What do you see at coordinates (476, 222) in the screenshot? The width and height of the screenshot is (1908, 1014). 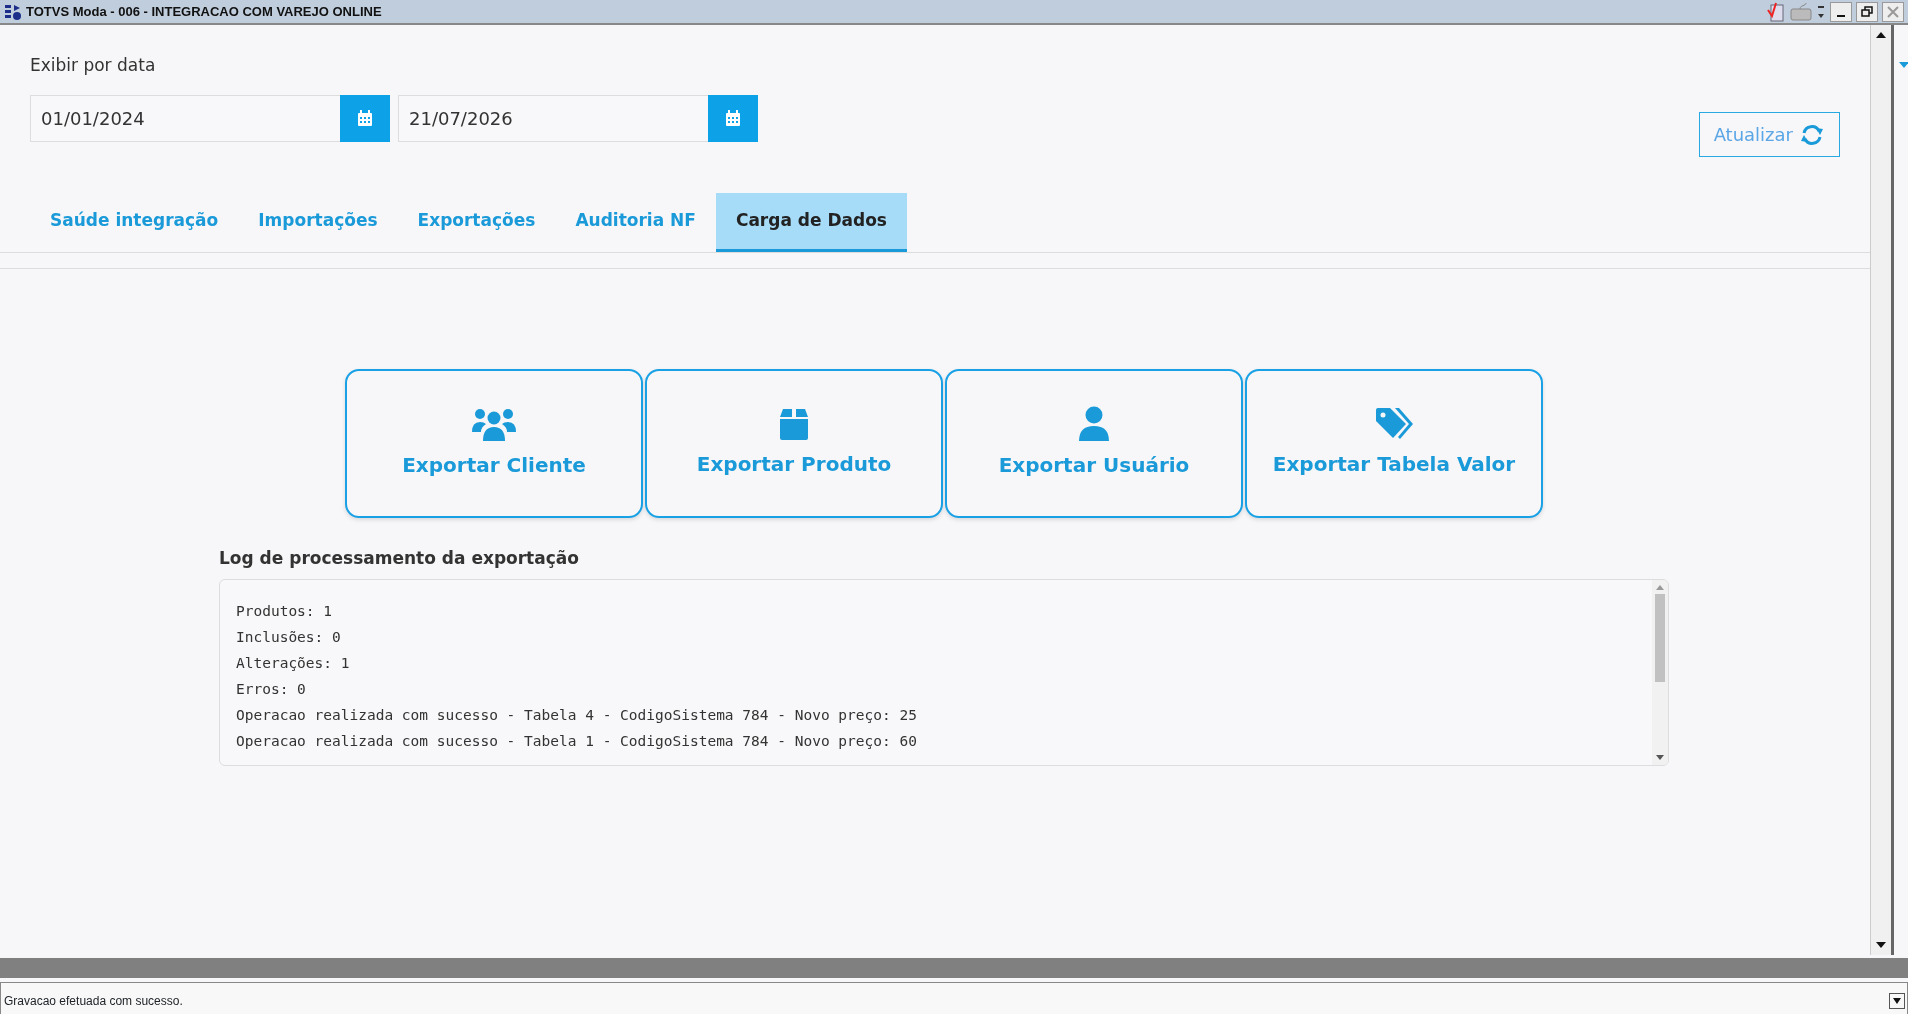 I see `tab: Exportações` at bounding box center [476, 222].